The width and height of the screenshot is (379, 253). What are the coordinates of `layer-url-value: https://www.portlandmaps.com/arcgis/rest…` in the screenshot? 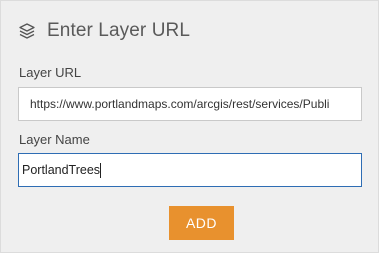 It's located at (180, 104).